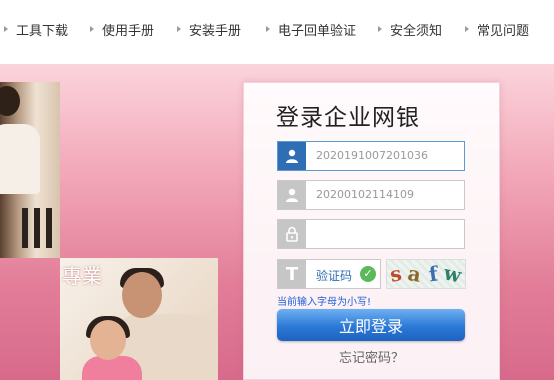 The image size is (554, 380). I want to click on nav-item-install-manual: 安装手册, so click(209, 29).